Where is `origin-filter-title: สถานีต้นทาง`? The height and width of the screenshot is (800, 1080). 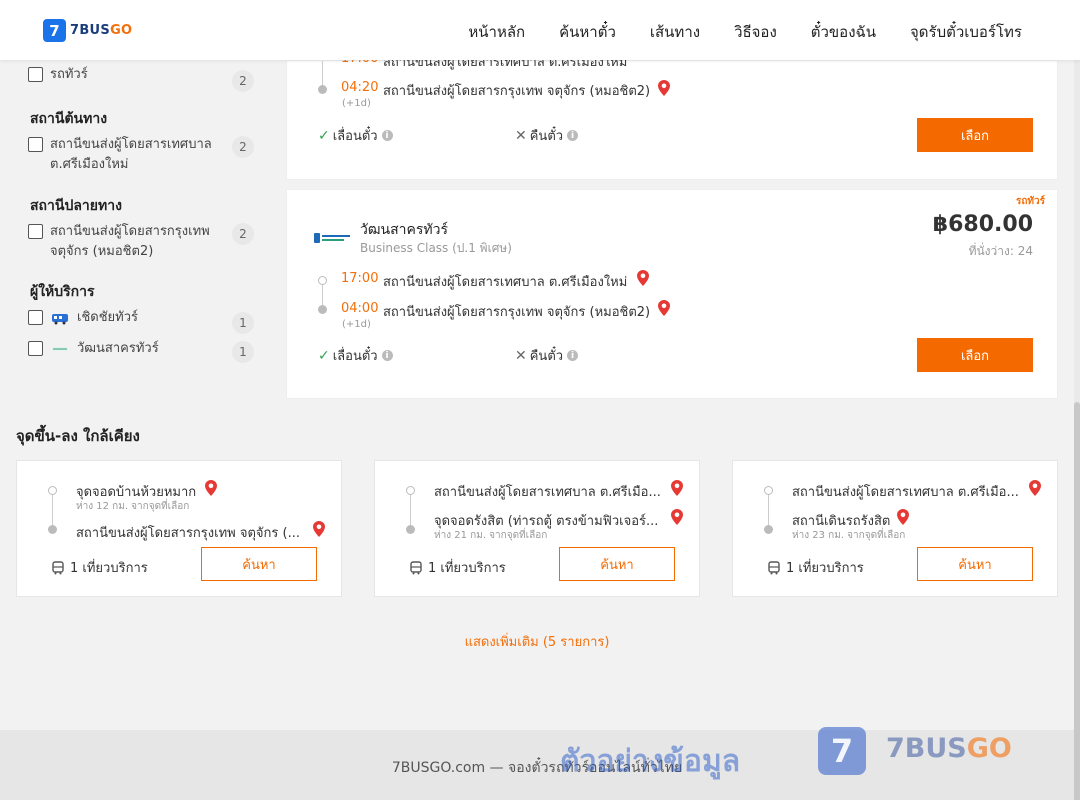
origin-filter-title: สถานีต้นทาง is located at coordinates (69, 119).